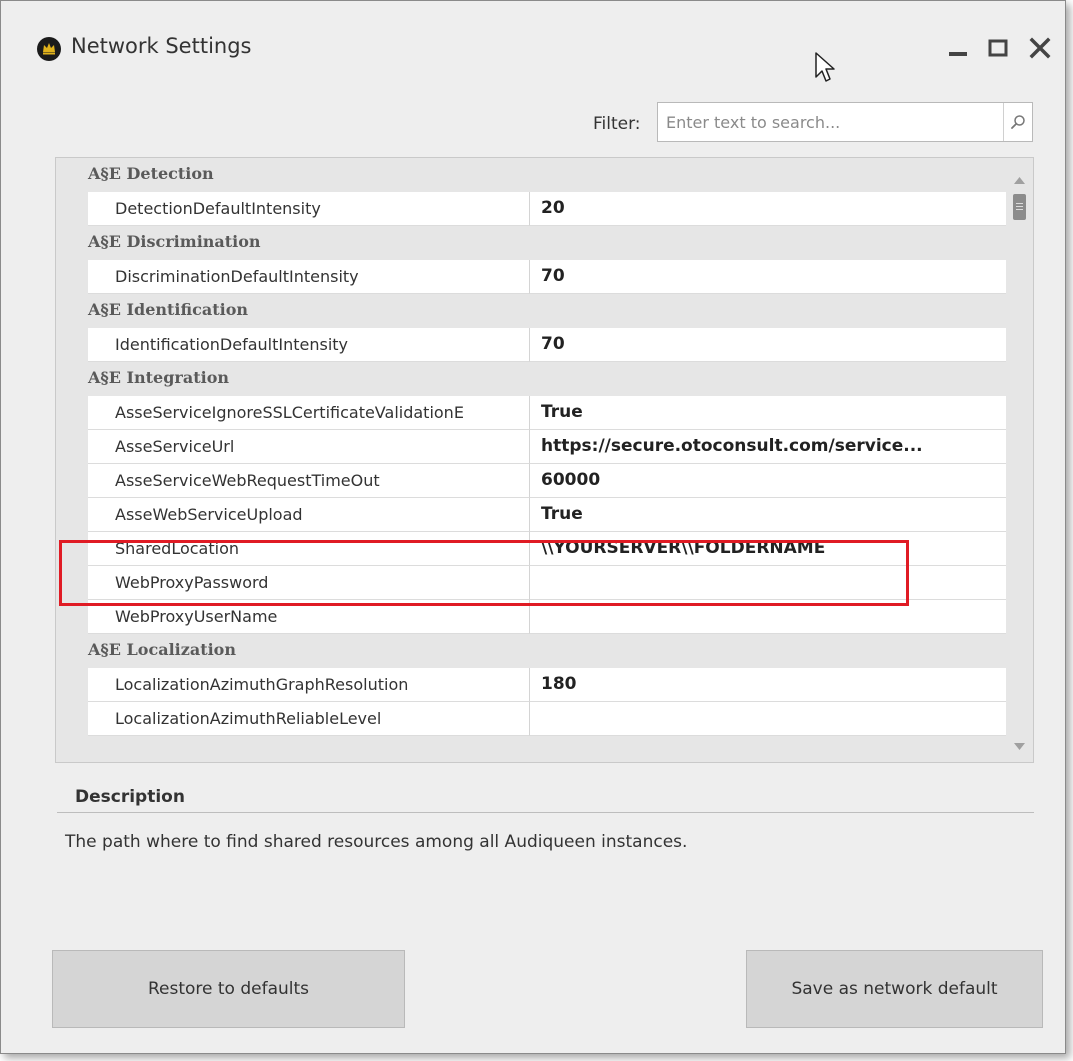  Describe the element at coordinates (958, 48) in the screenshot. I see `minimize-button` at that location.